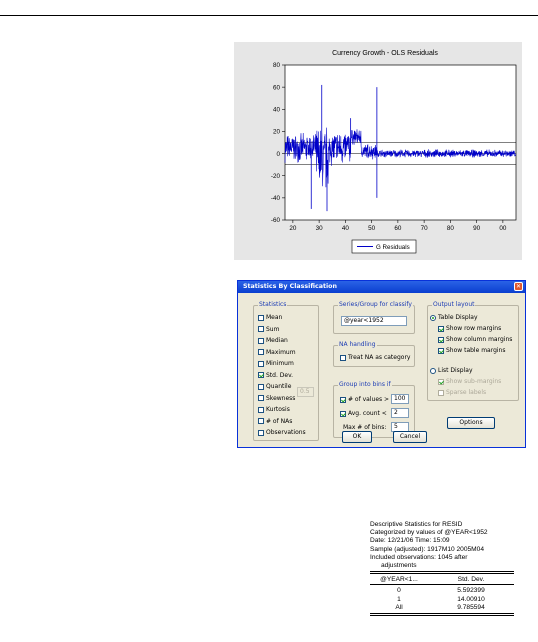  I want to click on row-value: 5.592399, so click(471, 591).